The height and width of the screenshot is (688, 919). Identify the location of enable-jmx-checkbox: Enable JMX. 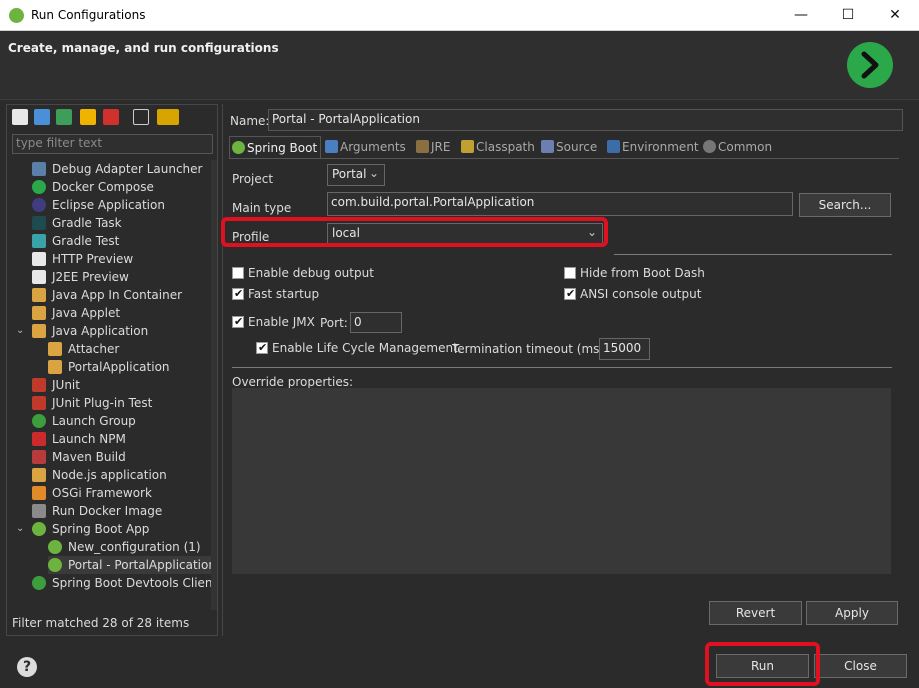
(273, 322).